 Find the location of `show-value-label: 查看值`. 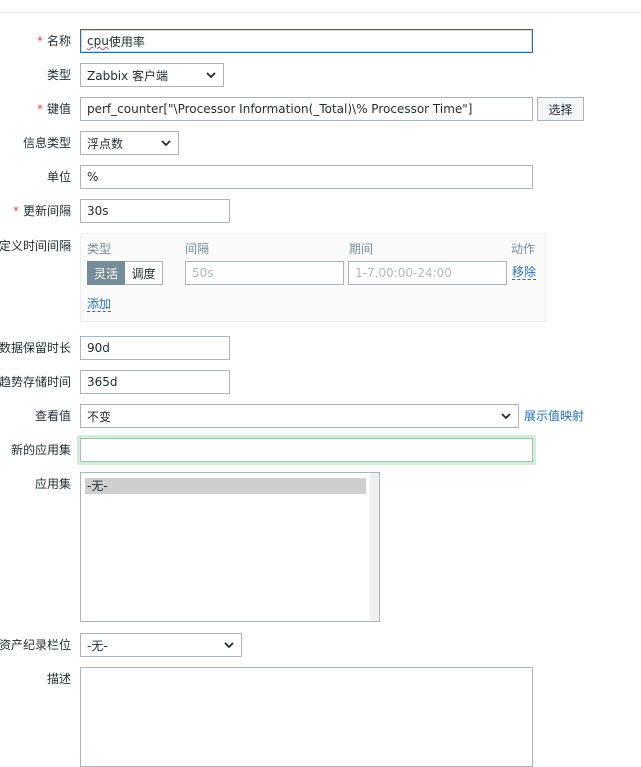

show-value-label: 查看值 is located at coordinates (52, 416).